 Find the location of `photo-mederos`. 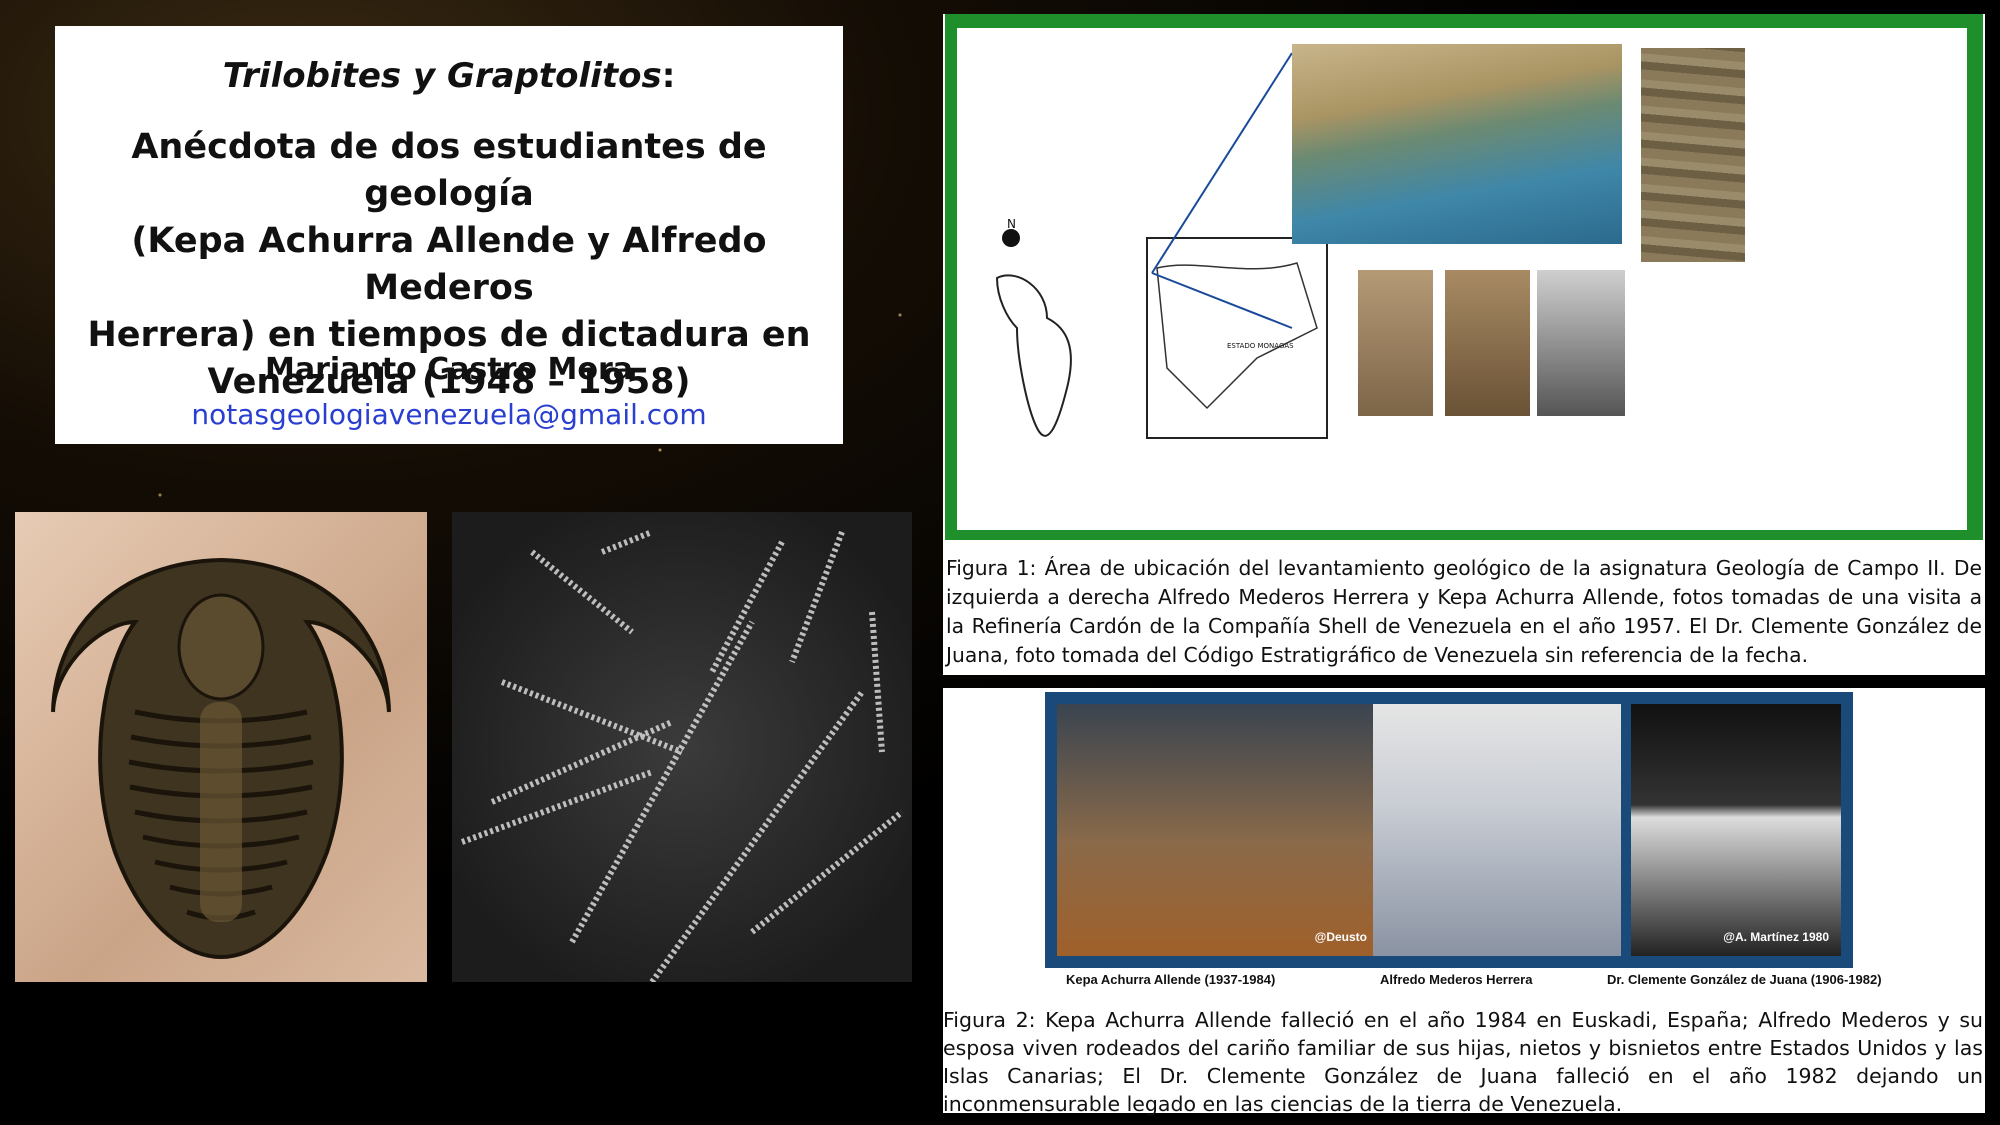

photo-mederos is located at coordinates (1497, 830).